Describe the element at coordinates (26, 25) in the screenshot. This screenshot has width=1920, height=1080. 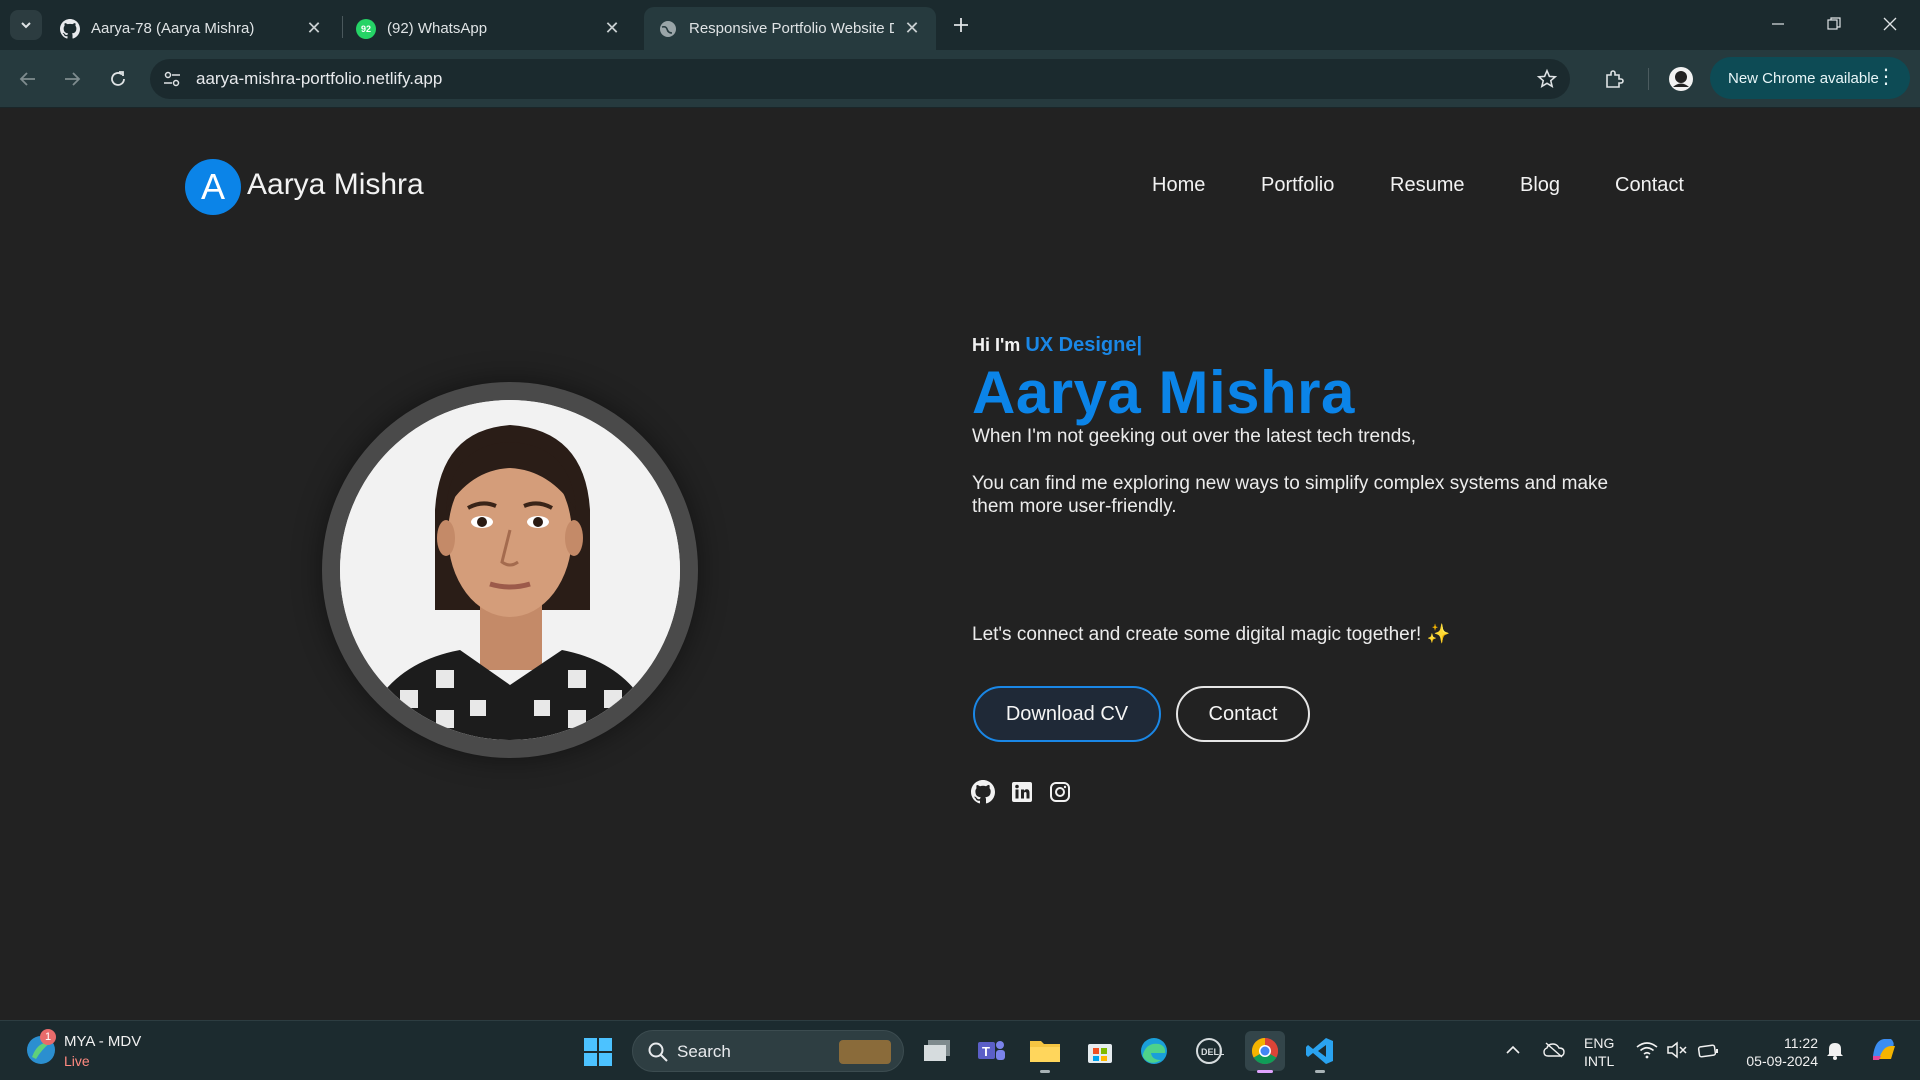
I see `tab-search-button` at that location.